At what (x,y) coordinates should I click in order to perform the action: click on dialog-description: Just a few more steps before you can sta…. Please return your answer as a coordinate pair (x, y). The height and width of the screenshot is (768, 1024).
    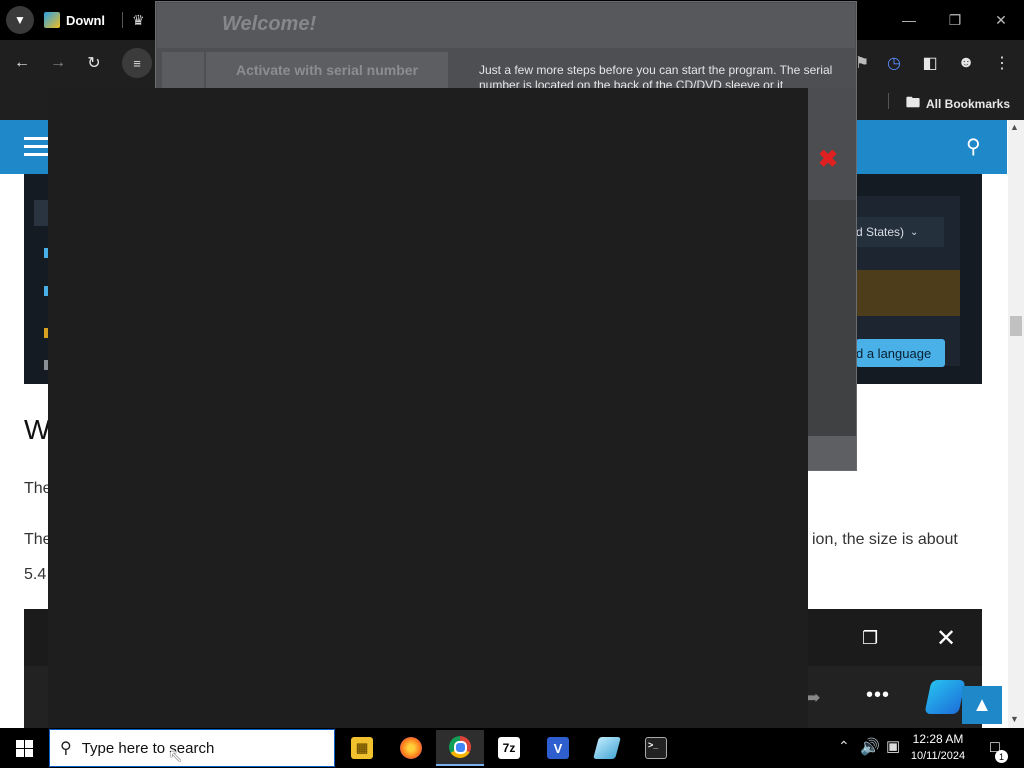
    Looking at the image, I should click on (656, 76).